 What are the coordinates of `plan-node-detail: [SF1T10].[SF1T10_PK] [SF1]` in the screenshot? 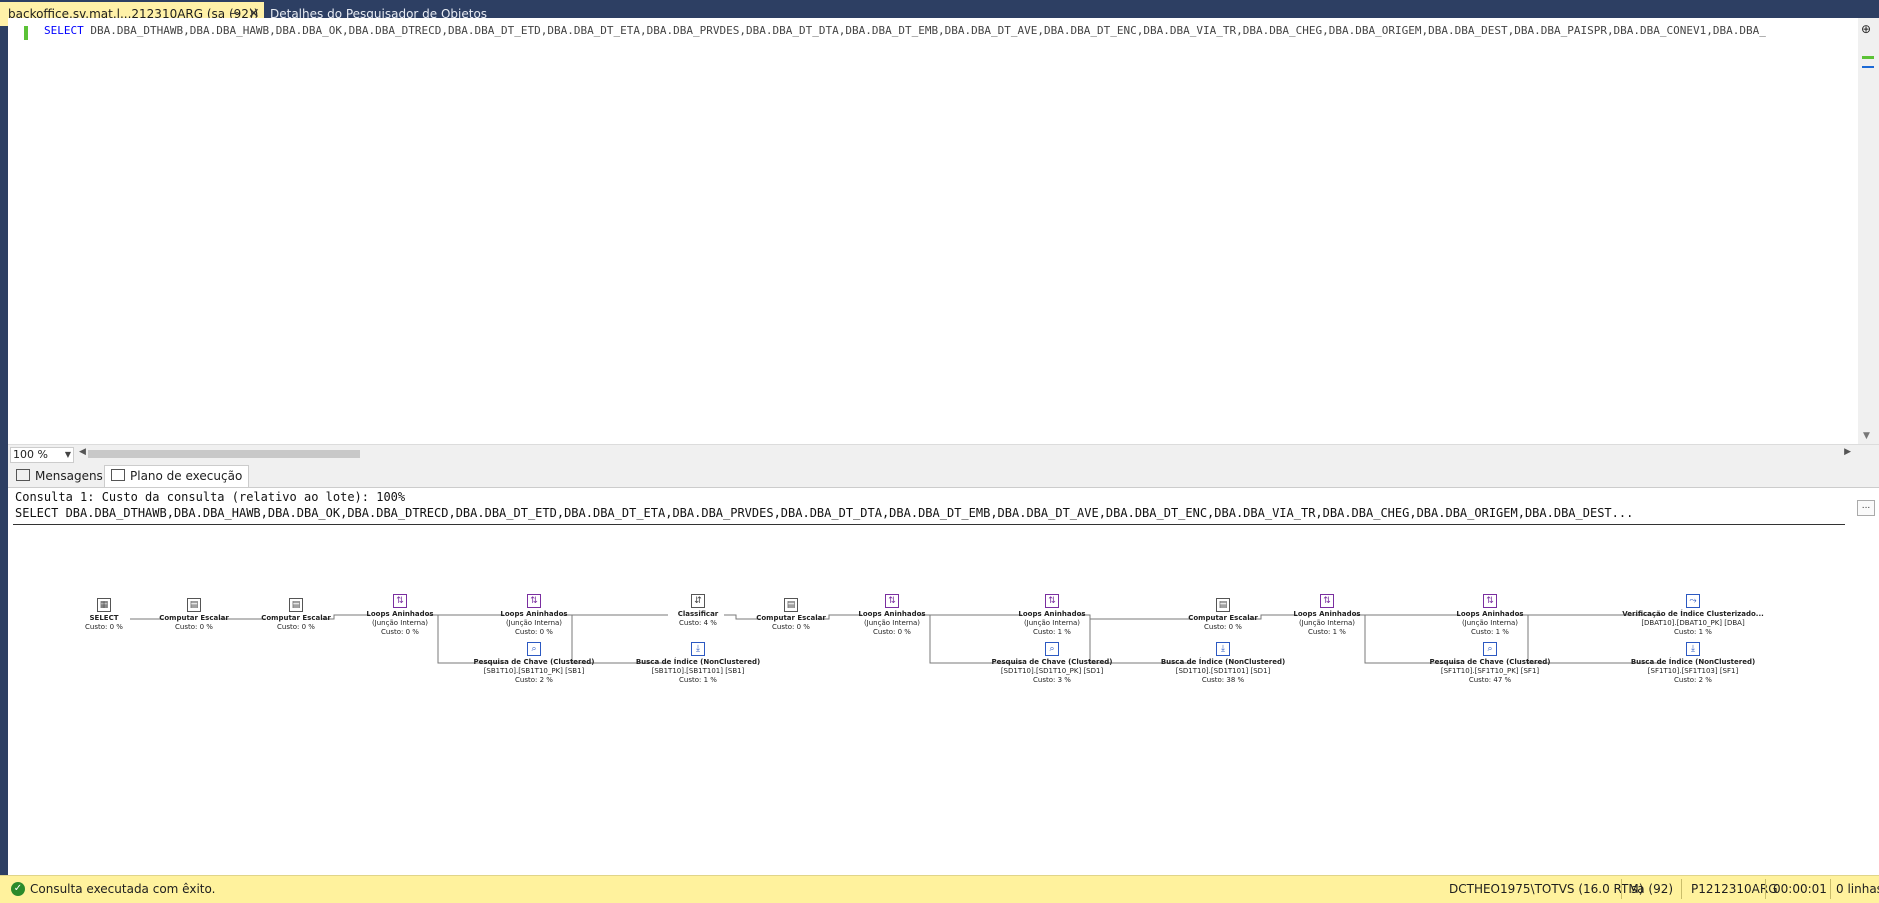 It's located at (1490, 671).